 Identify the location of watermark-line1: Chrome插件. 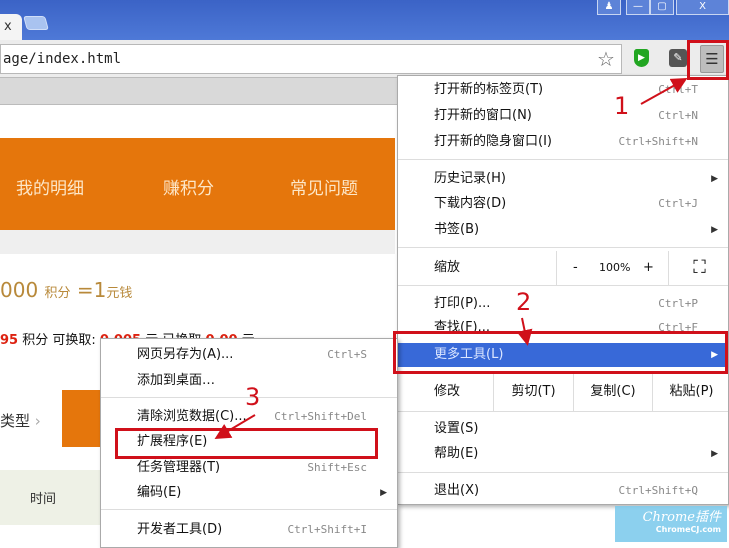
(681, 517).